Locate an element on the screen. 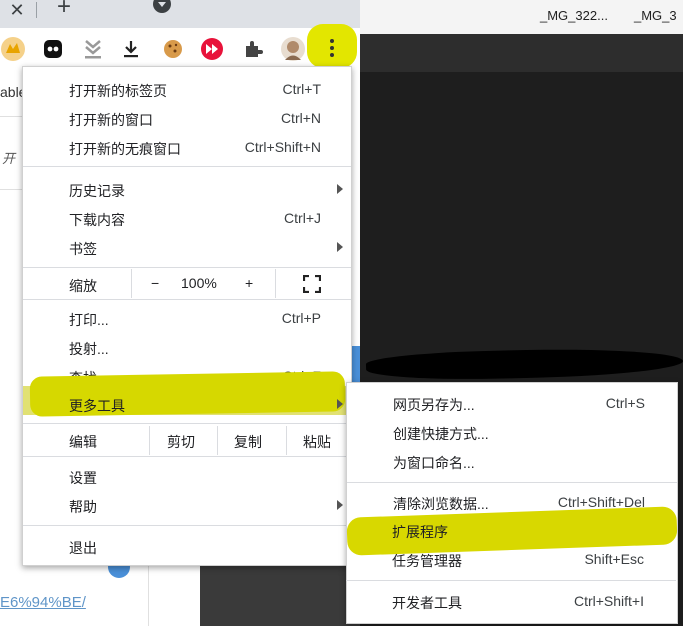  menu-item-print: 打印... Ctrl+P is located at coordinates (187, 318).